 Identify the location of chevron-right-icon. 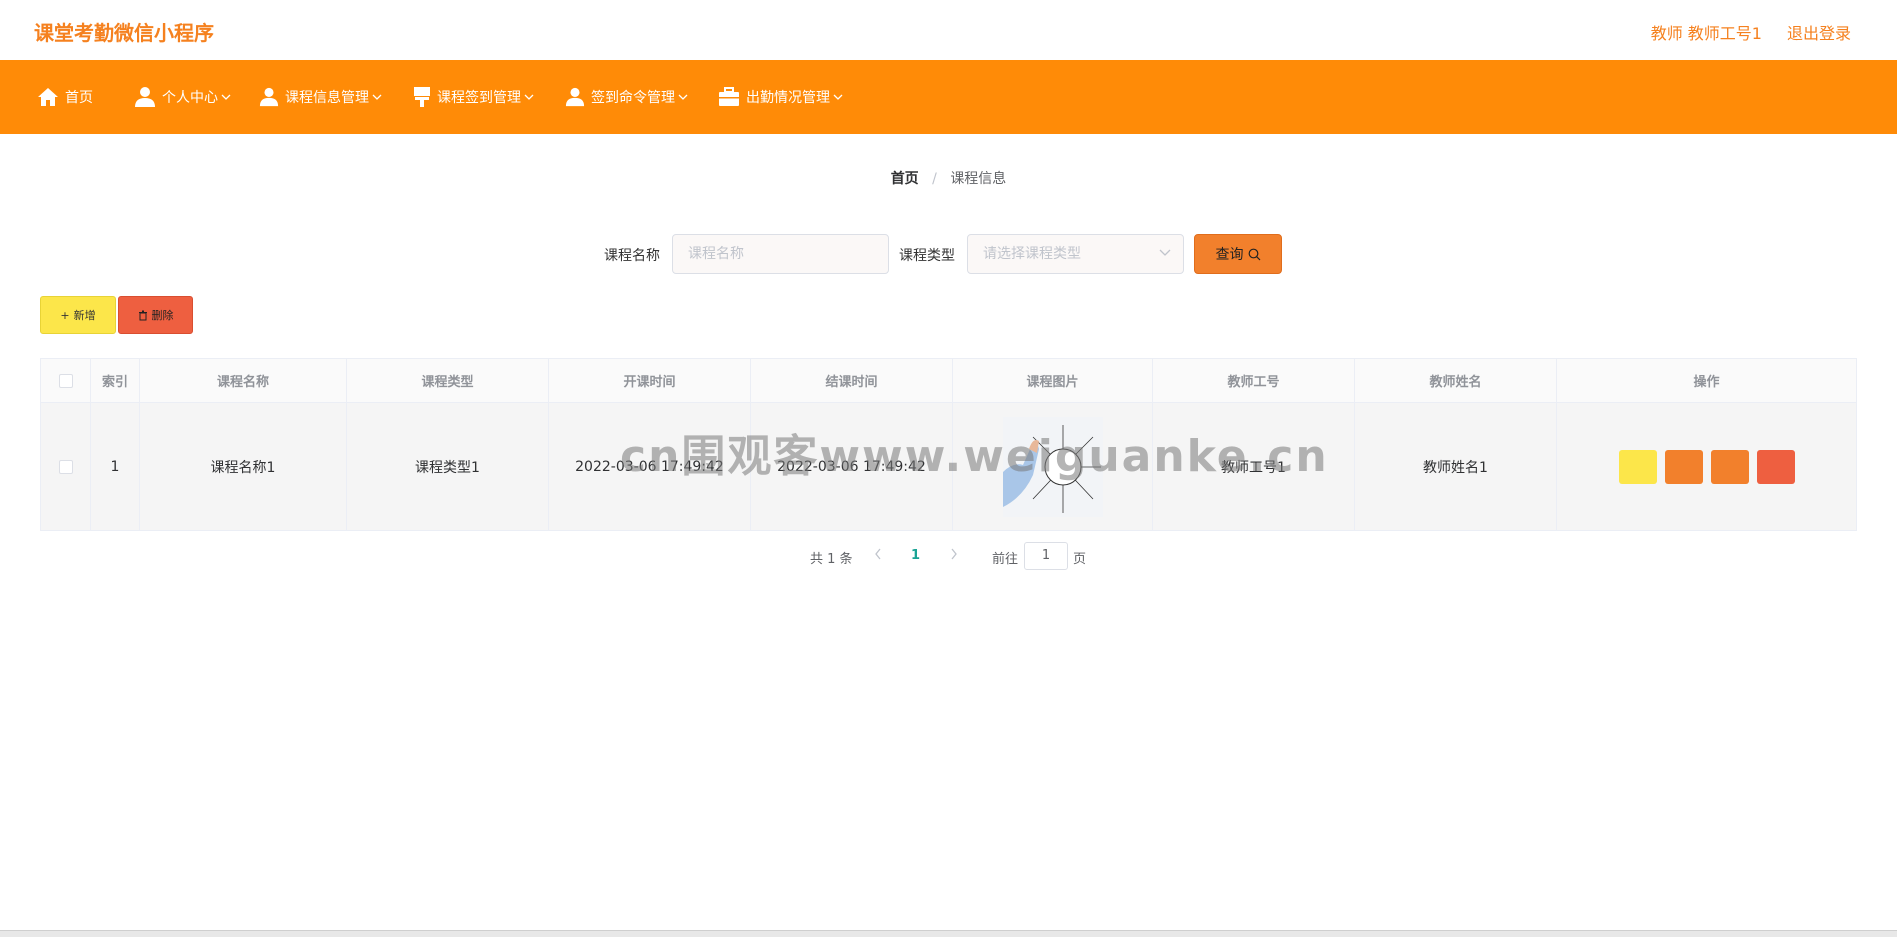
(954, 554).